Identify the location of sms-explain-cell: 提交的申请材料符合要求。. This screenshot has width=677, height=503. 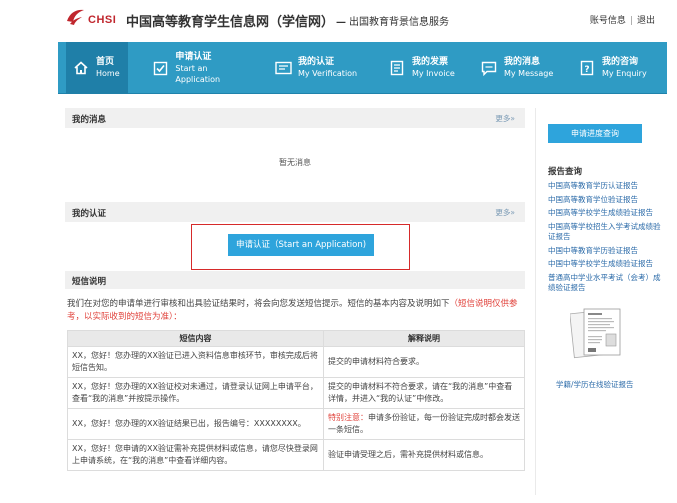
(424, 362).